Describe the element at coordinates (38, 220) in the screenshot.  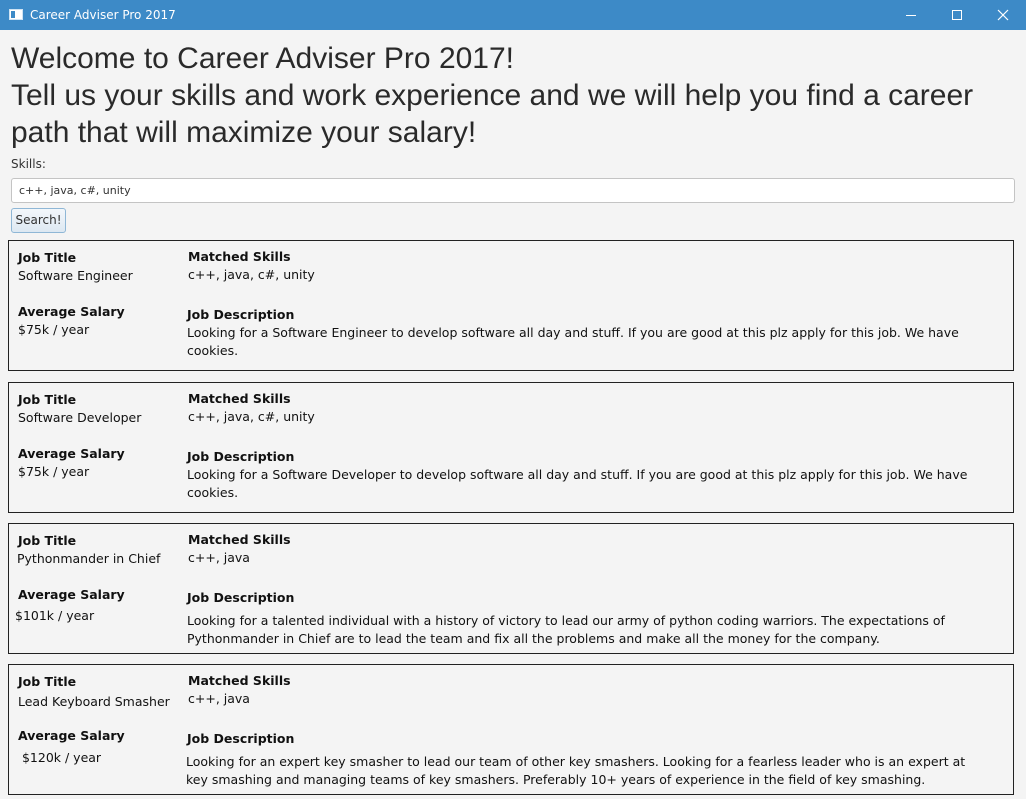
I see `search-button: Search!` at that location.